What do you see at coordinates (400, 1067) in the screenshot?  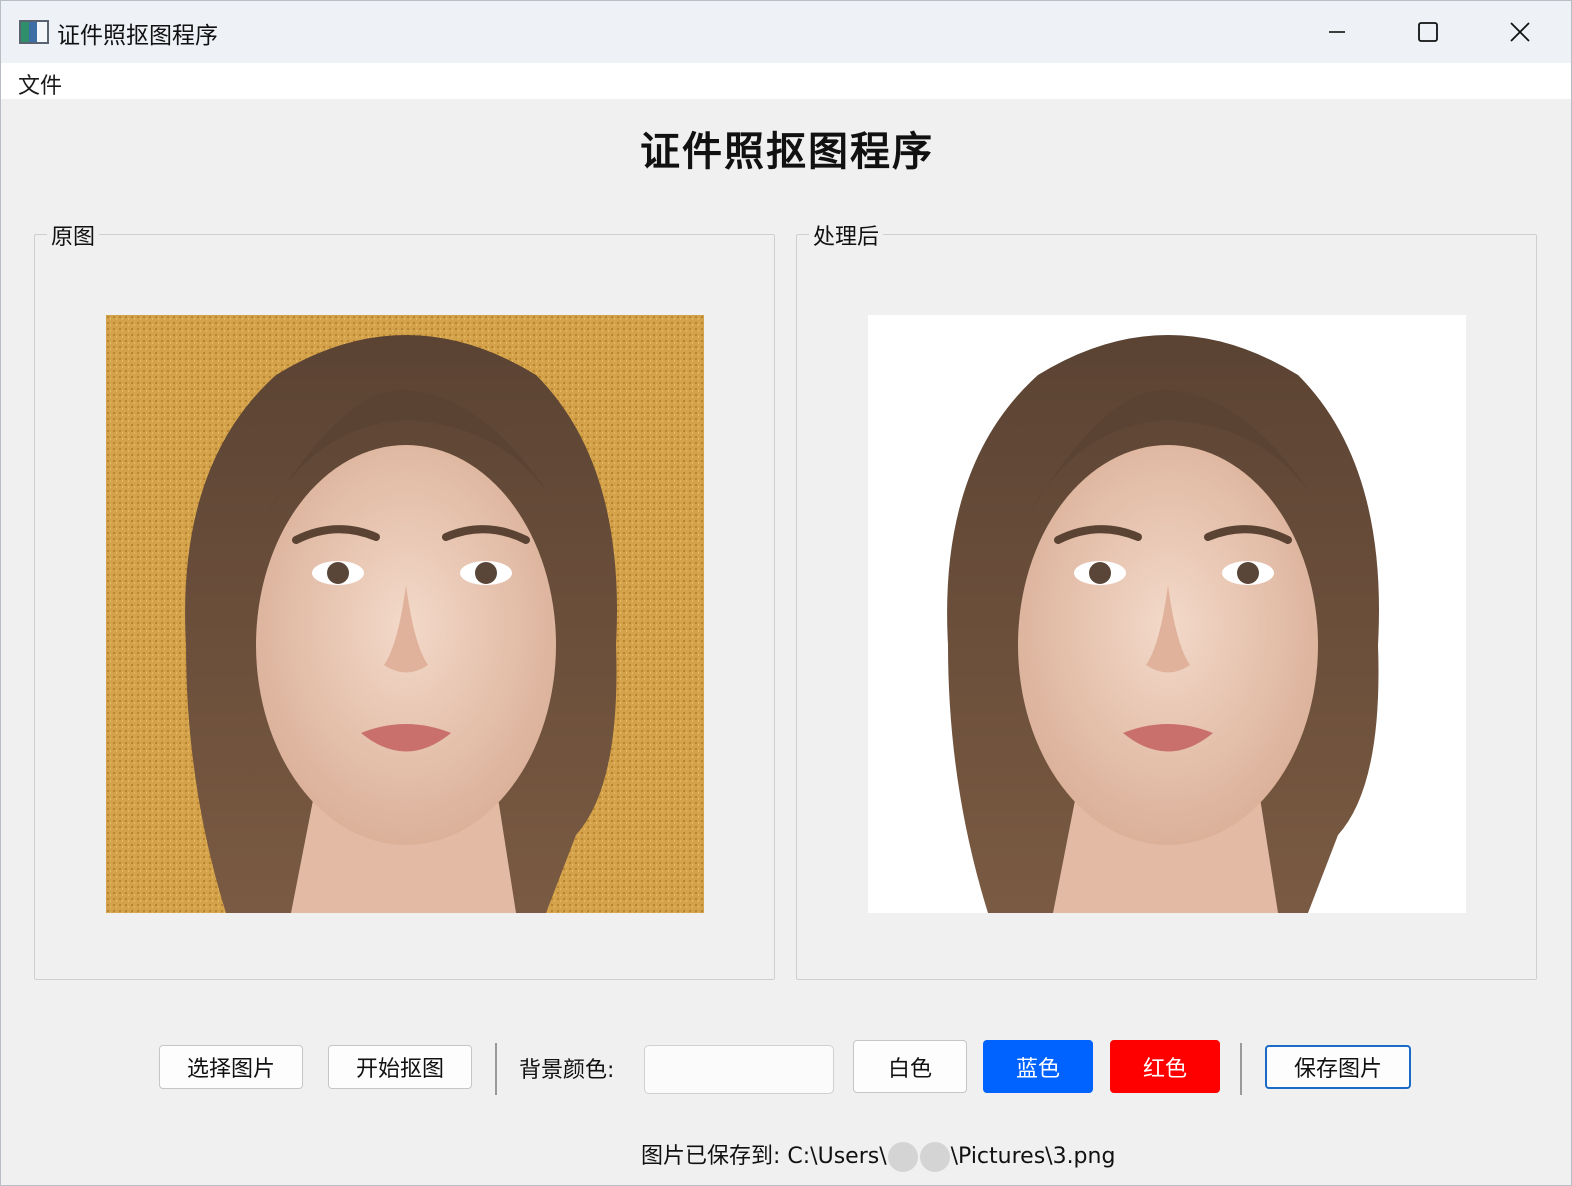 I see `start-matting-button: 开始抠图` at bounding box center [400, 1067].